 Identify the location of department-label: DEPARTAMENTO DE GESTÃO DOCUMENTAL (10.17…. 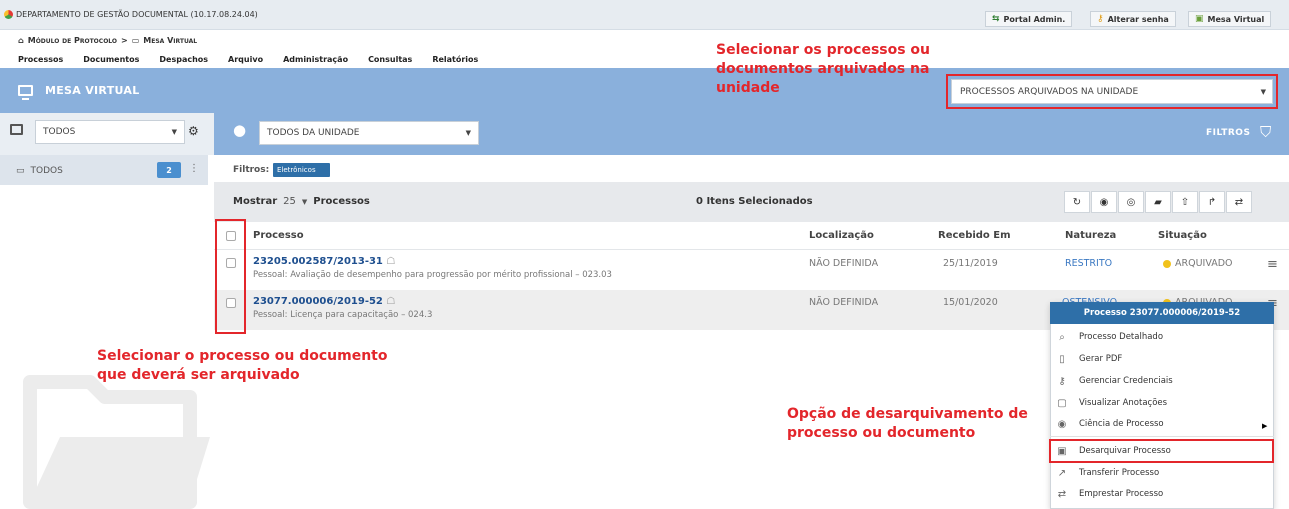
(131, 14).